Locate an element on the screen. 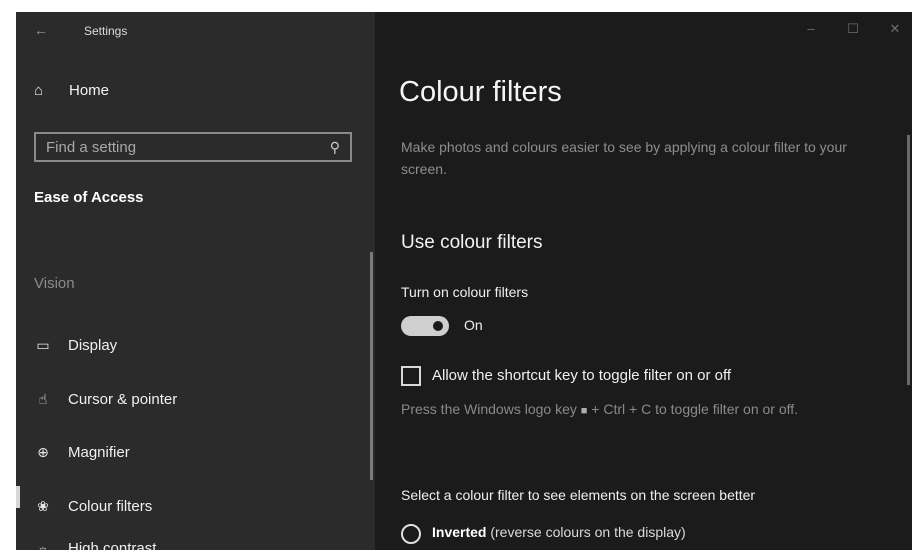 This screenshot has width=919, height=550. window-controls: – ☐ ✕ is located at coordinates (853, 29).